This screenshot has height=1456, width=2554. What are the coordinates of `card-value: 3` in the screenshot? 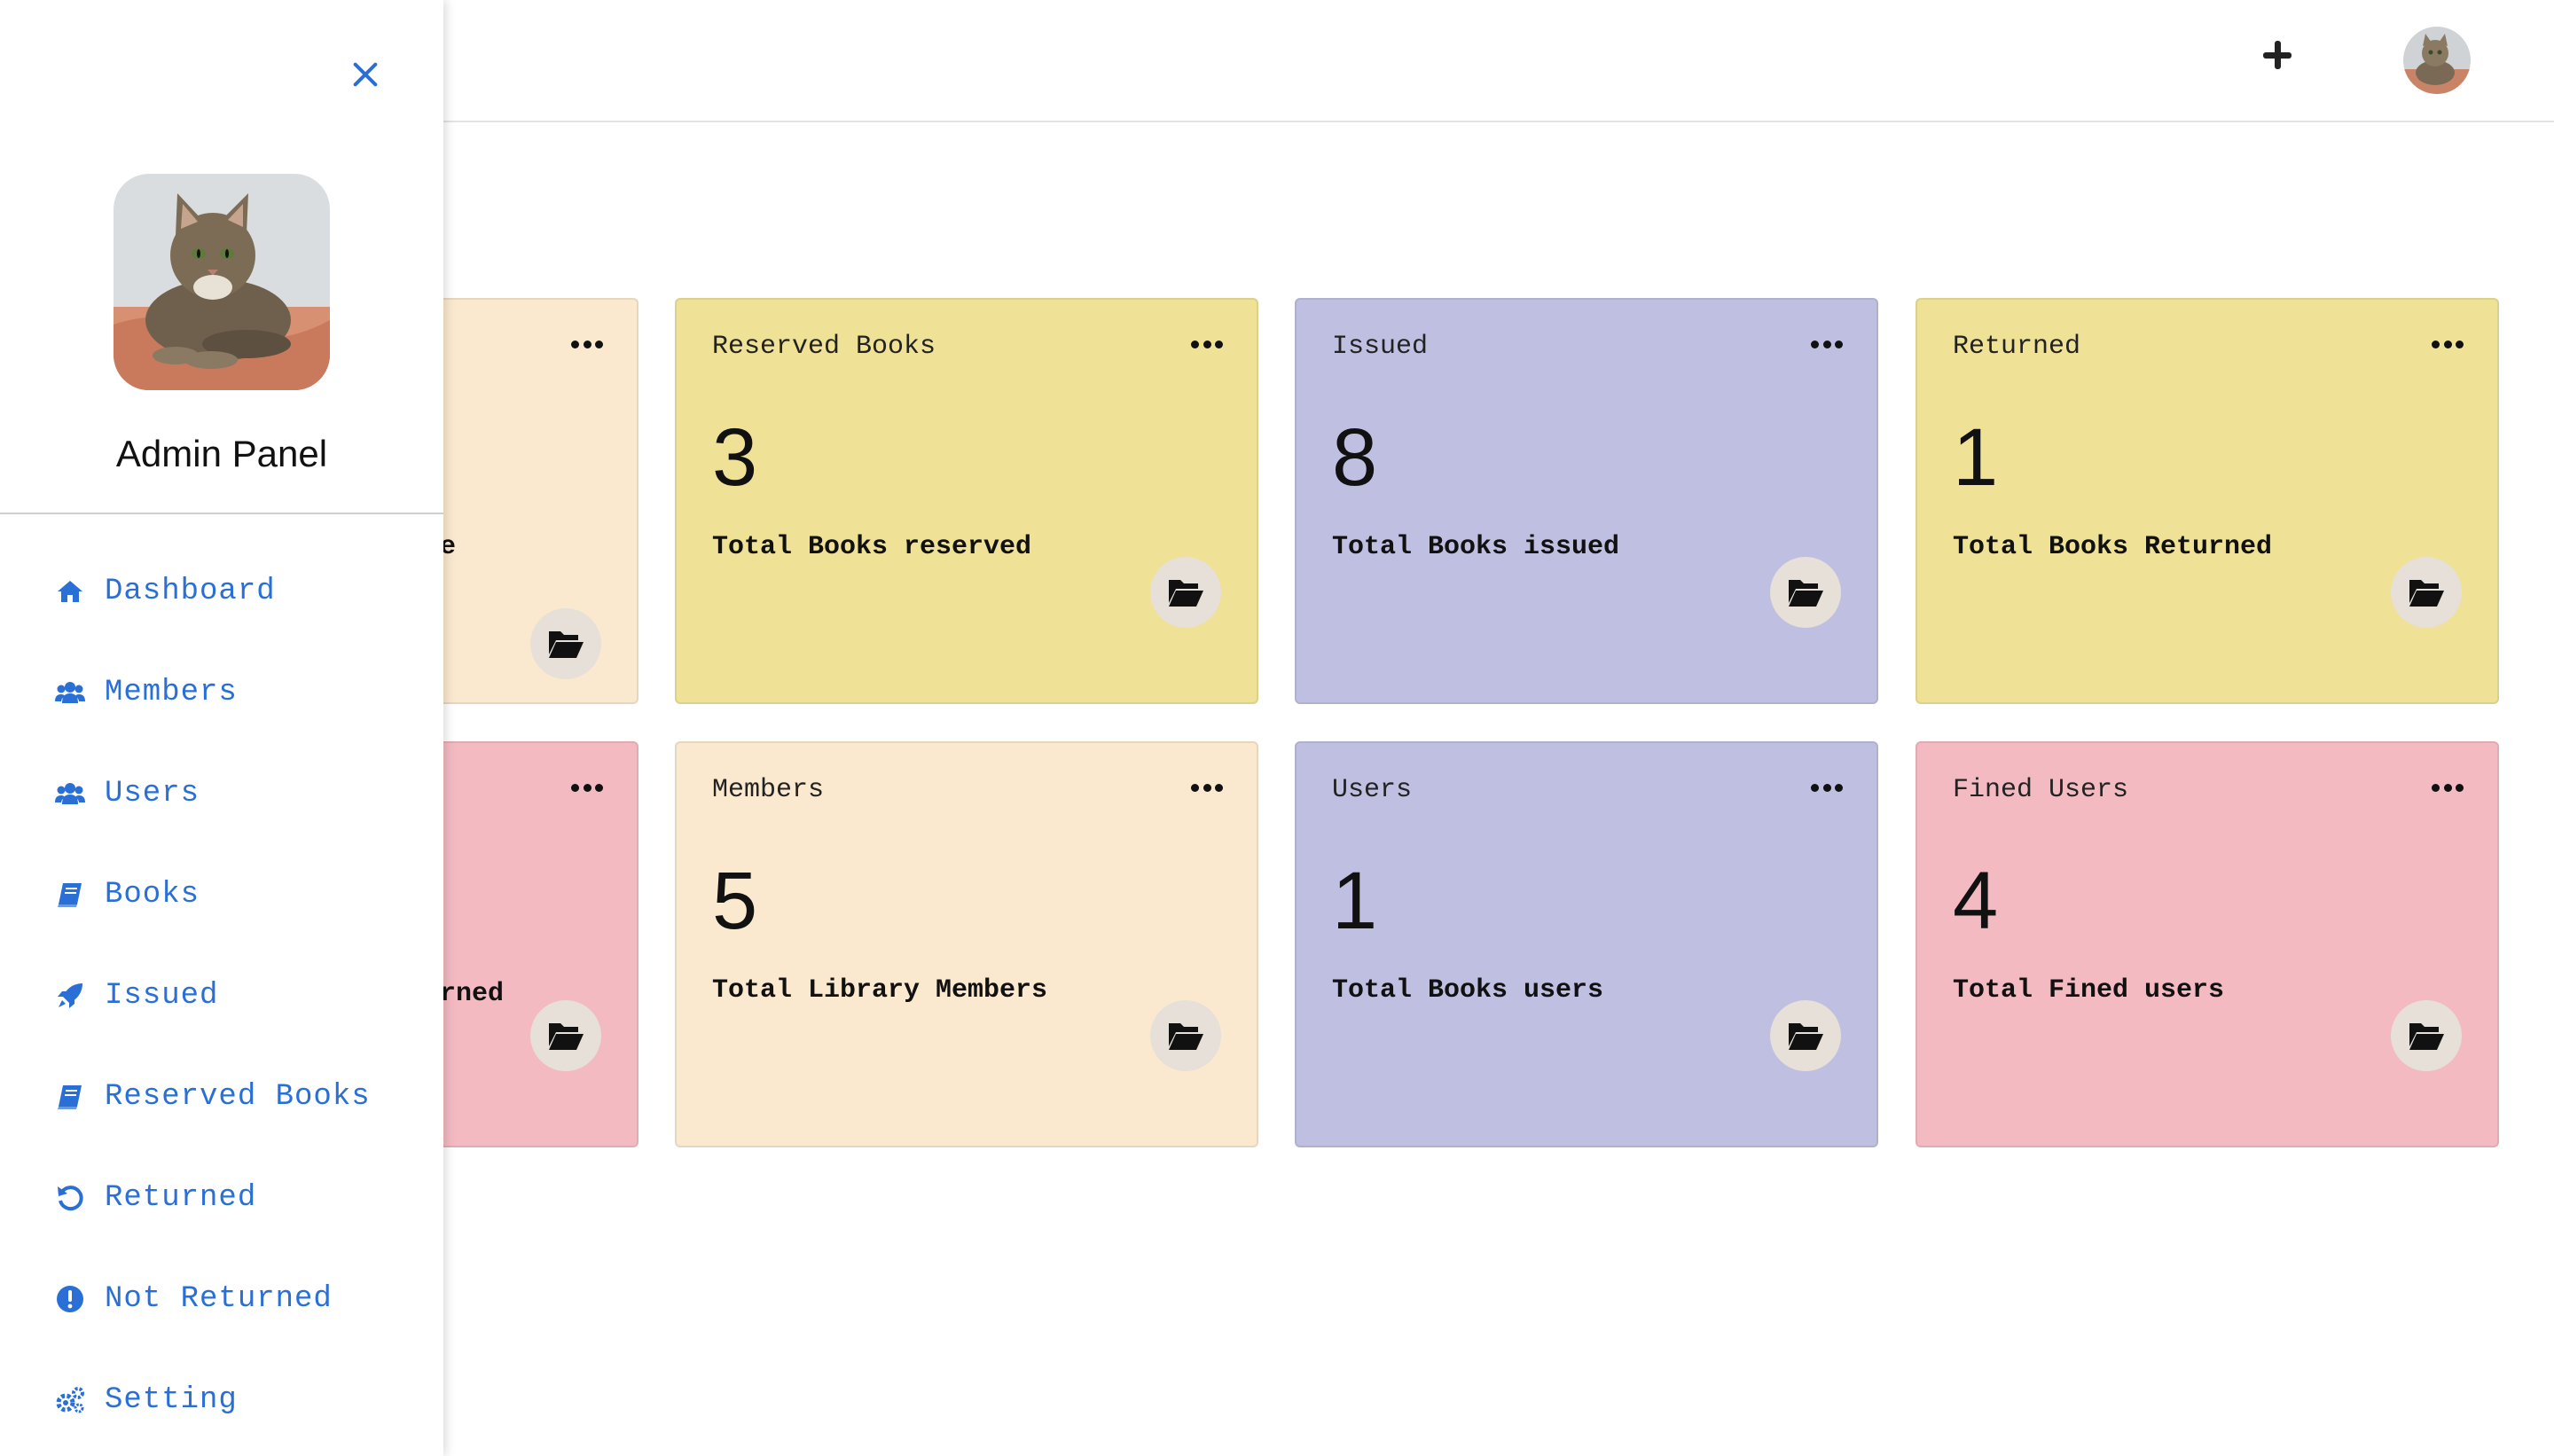 It's located at (735, 457).